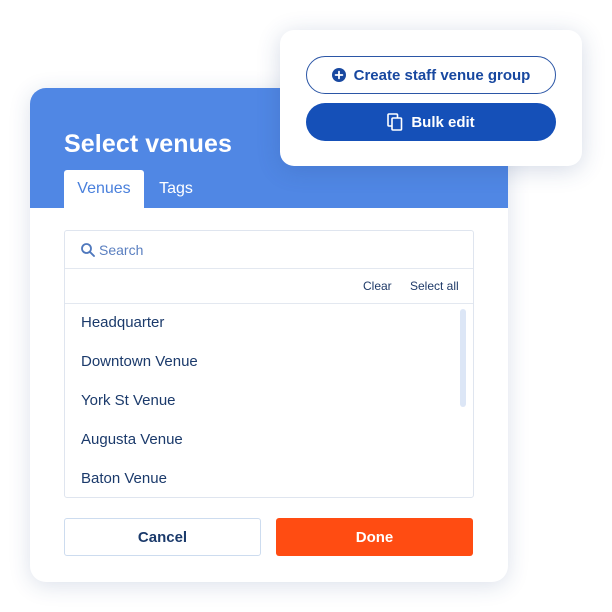 Image resolution: width=612 pixels, height=612 pixels. I want to click on bulk-edit-label: Bulk edit, so click(443, 122).